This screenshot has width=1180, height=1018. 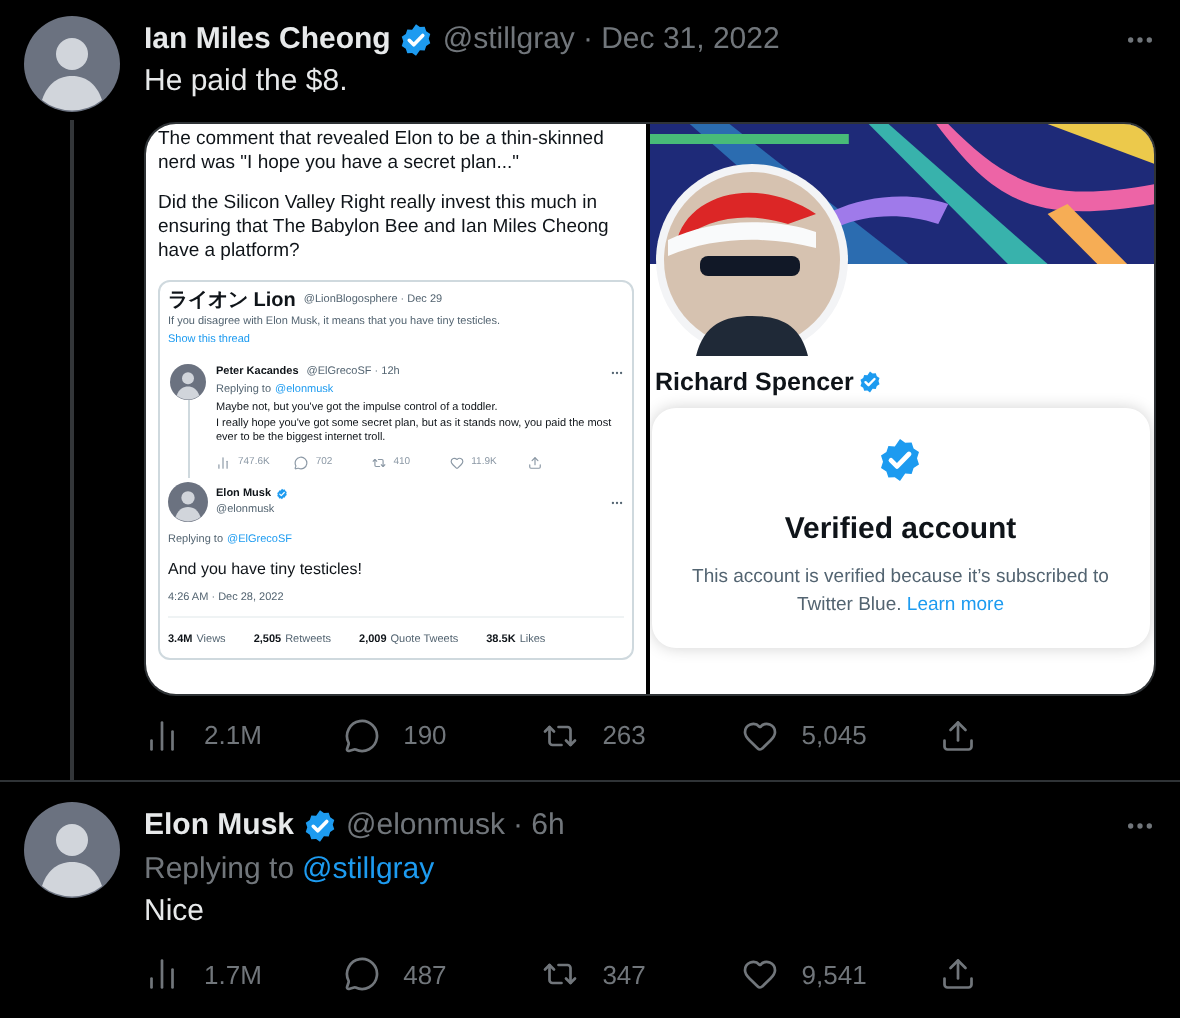 I want to click on tweet-text: Nice, so click(x=175, y=911).